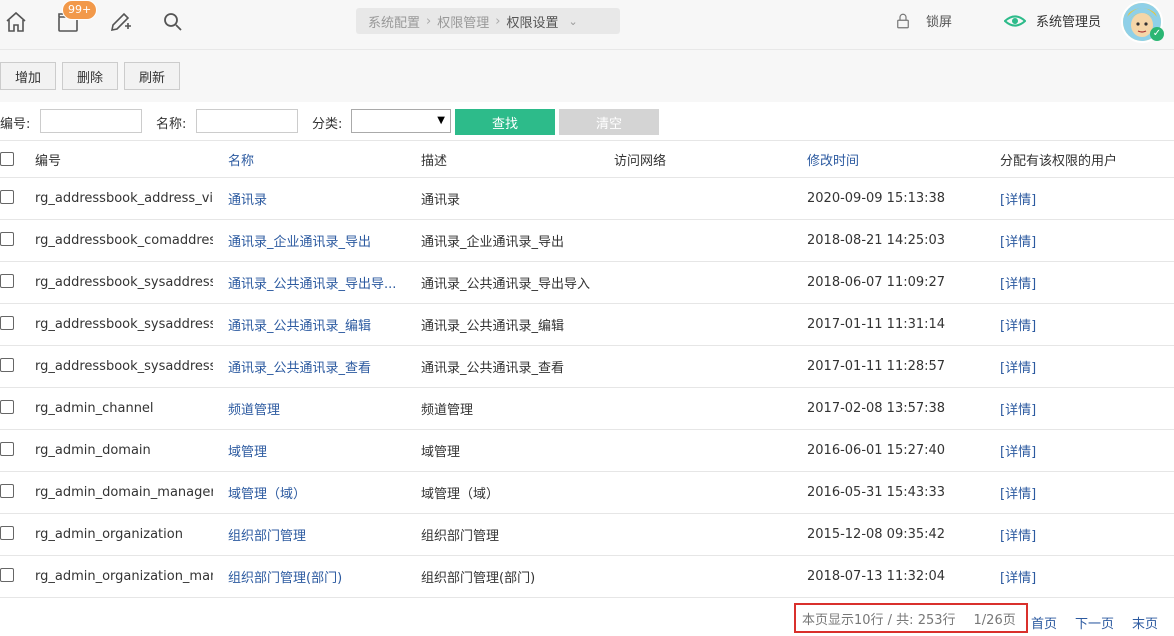  What do you see at coordinates (1145, 622) in the screenshot?
I see `last-page-link: 末页` at bounding box center [1145, 622].